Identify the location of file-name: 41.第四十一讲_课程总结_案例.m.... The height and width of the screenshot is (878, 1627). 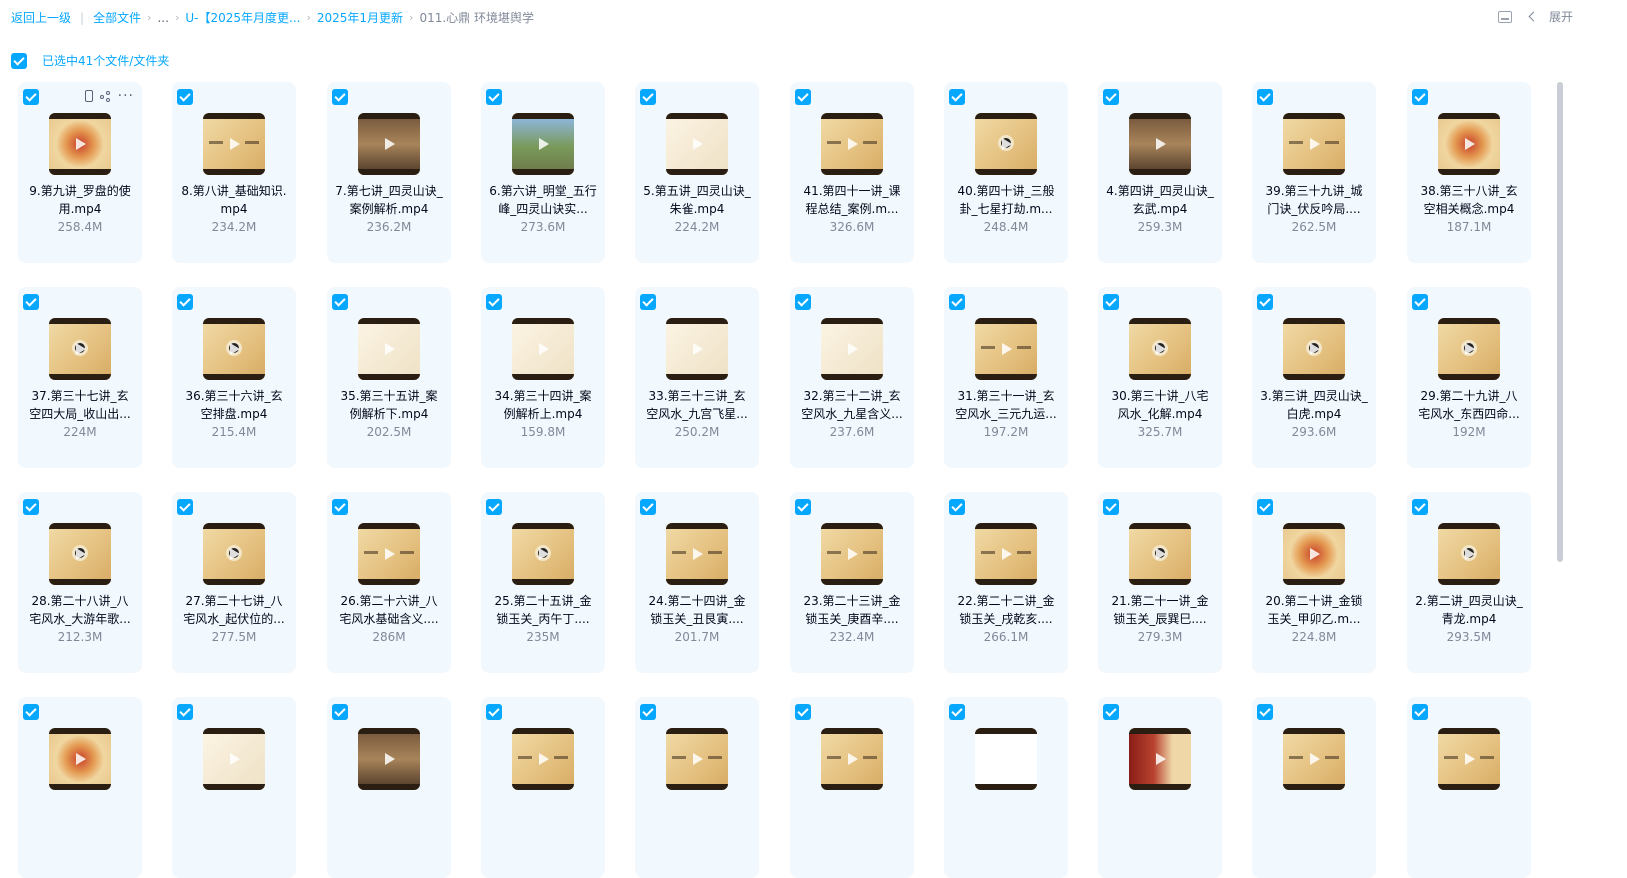
(852, 200).